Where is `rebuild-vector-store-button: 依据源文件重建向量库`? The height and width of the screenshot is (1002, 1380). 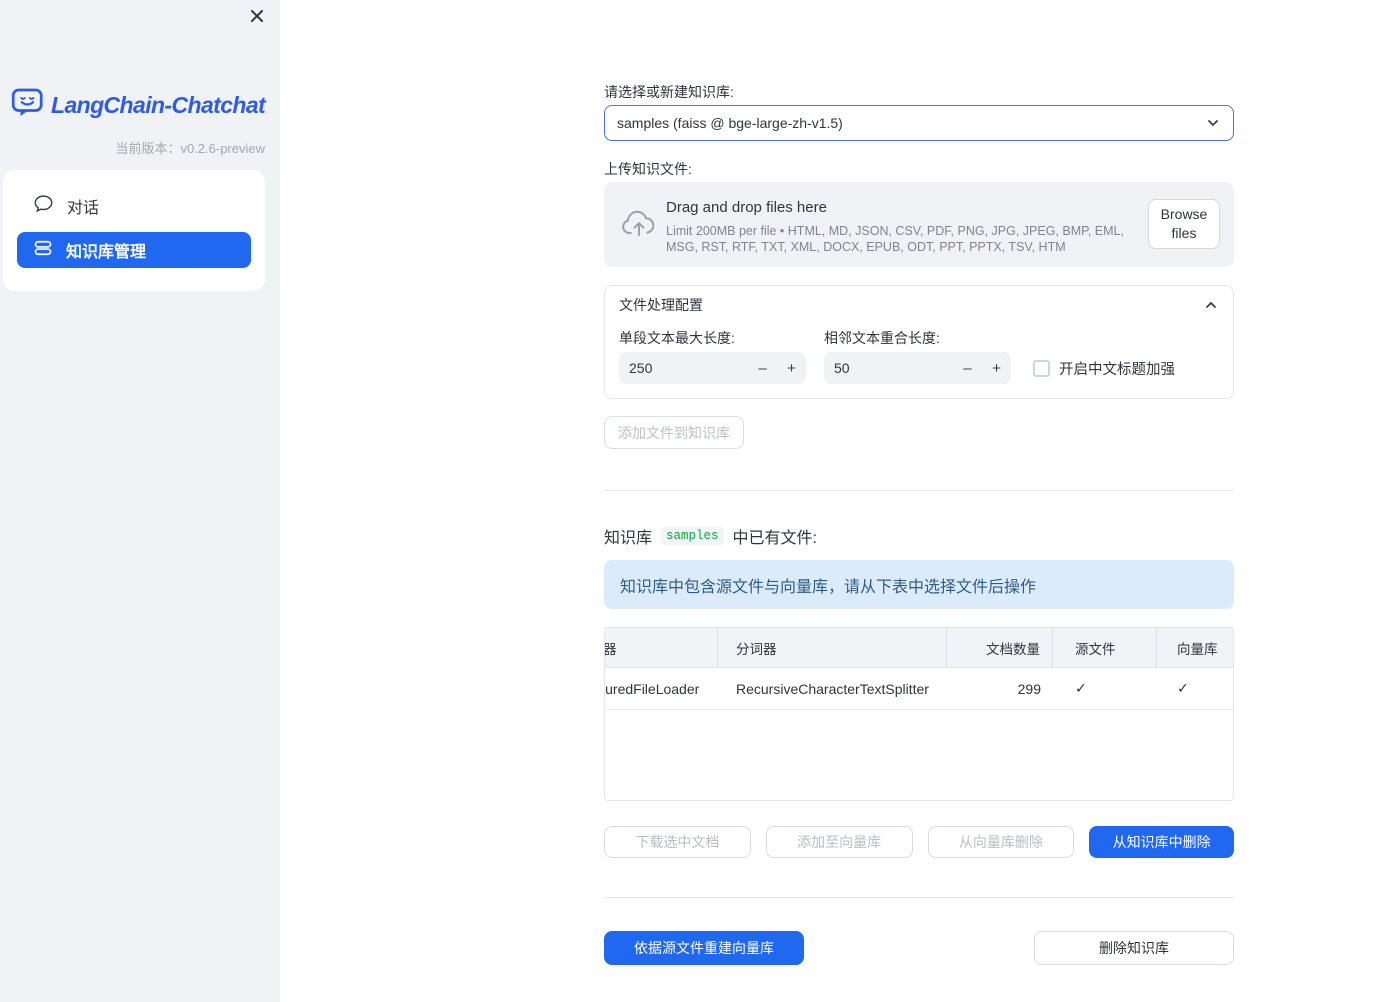
rebuild-vector-store-button: 依据源文件重建向量库 is located at coordinates (704, 948).